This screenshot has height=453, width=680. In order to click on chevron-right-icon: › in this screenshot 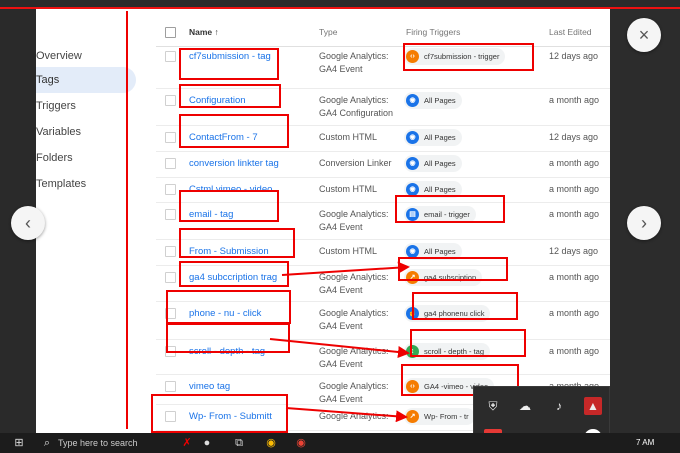, I will do `click(644, 223)`.